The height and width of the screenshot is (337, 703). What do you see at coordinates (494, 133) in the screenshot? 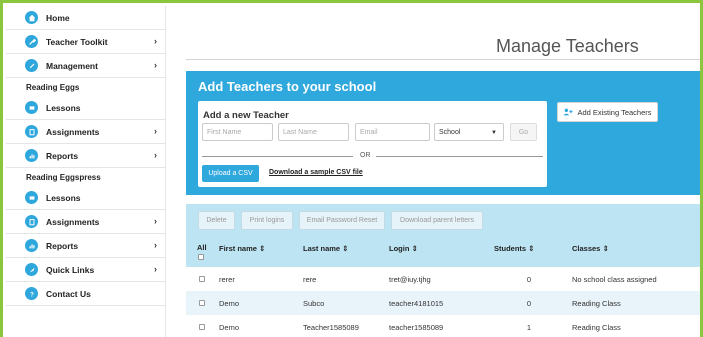
I see `caret-down-icon: ▼` at bounding box center [494, 133].